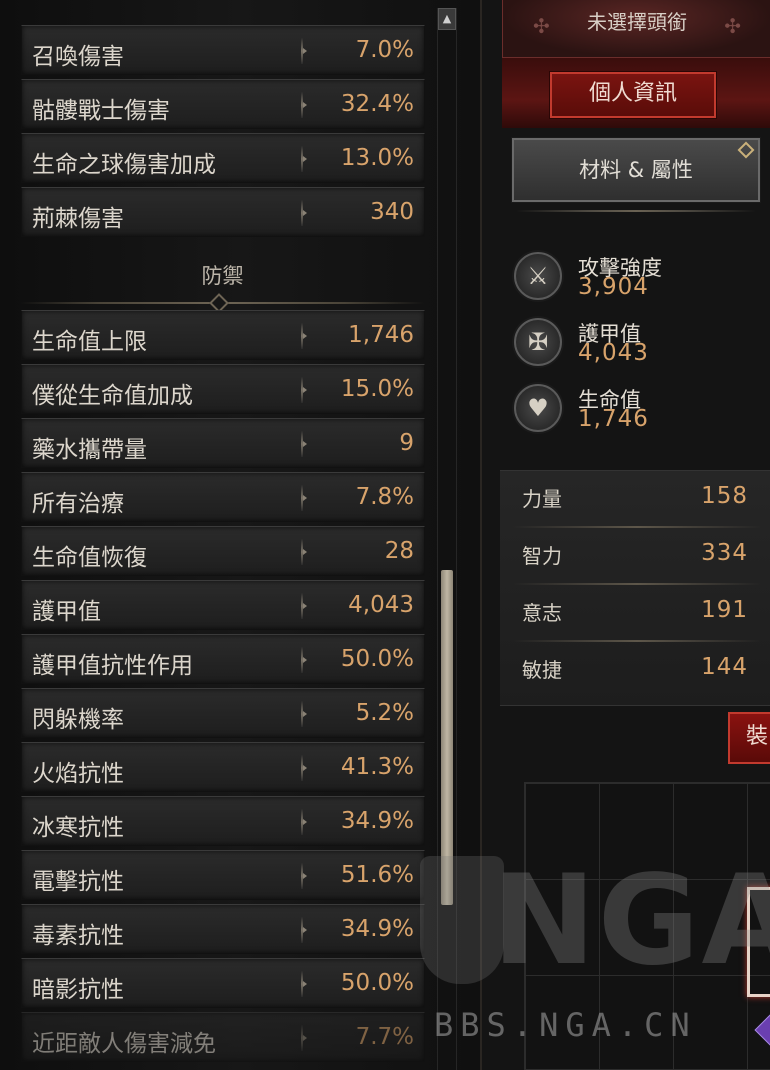 The height and width of the screenshot is (1070, 770). What do you see at coordinates (223, 497) in the screenshot?
I see `stat-row: 所有治療 7.8%` at bounding box center [223, 497].